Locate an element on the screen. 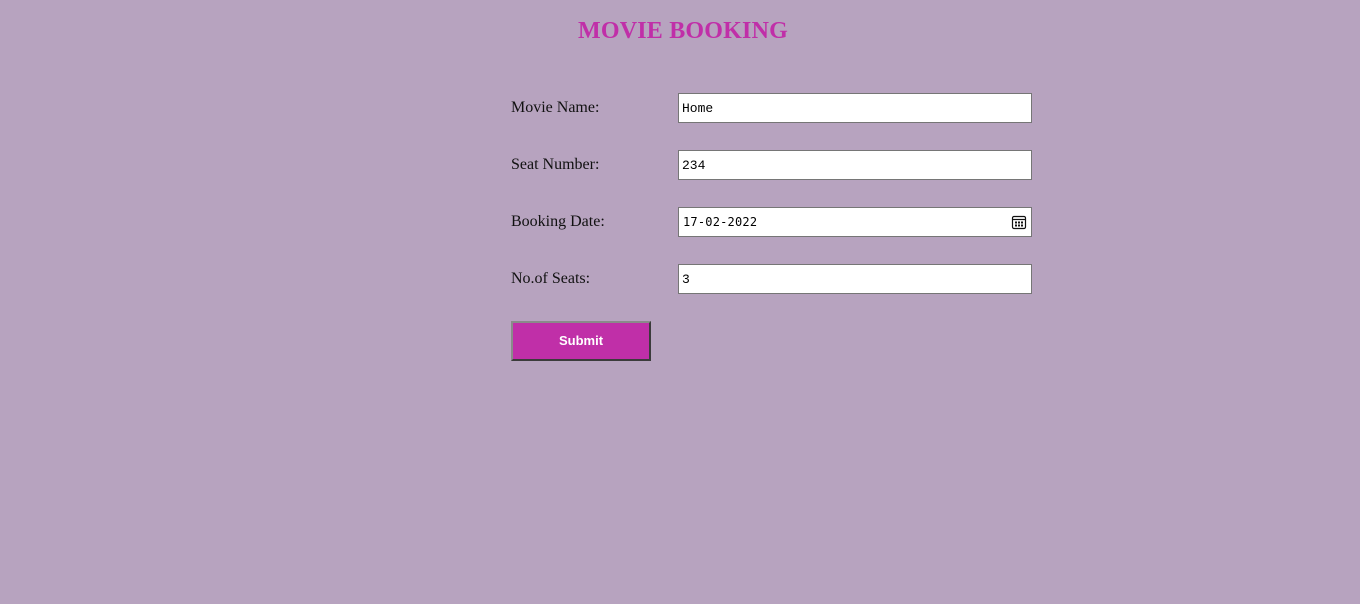 This screenshot has height=604, width=1360. seat-number-row: Seat Number: is located at coordinates (771, 165).